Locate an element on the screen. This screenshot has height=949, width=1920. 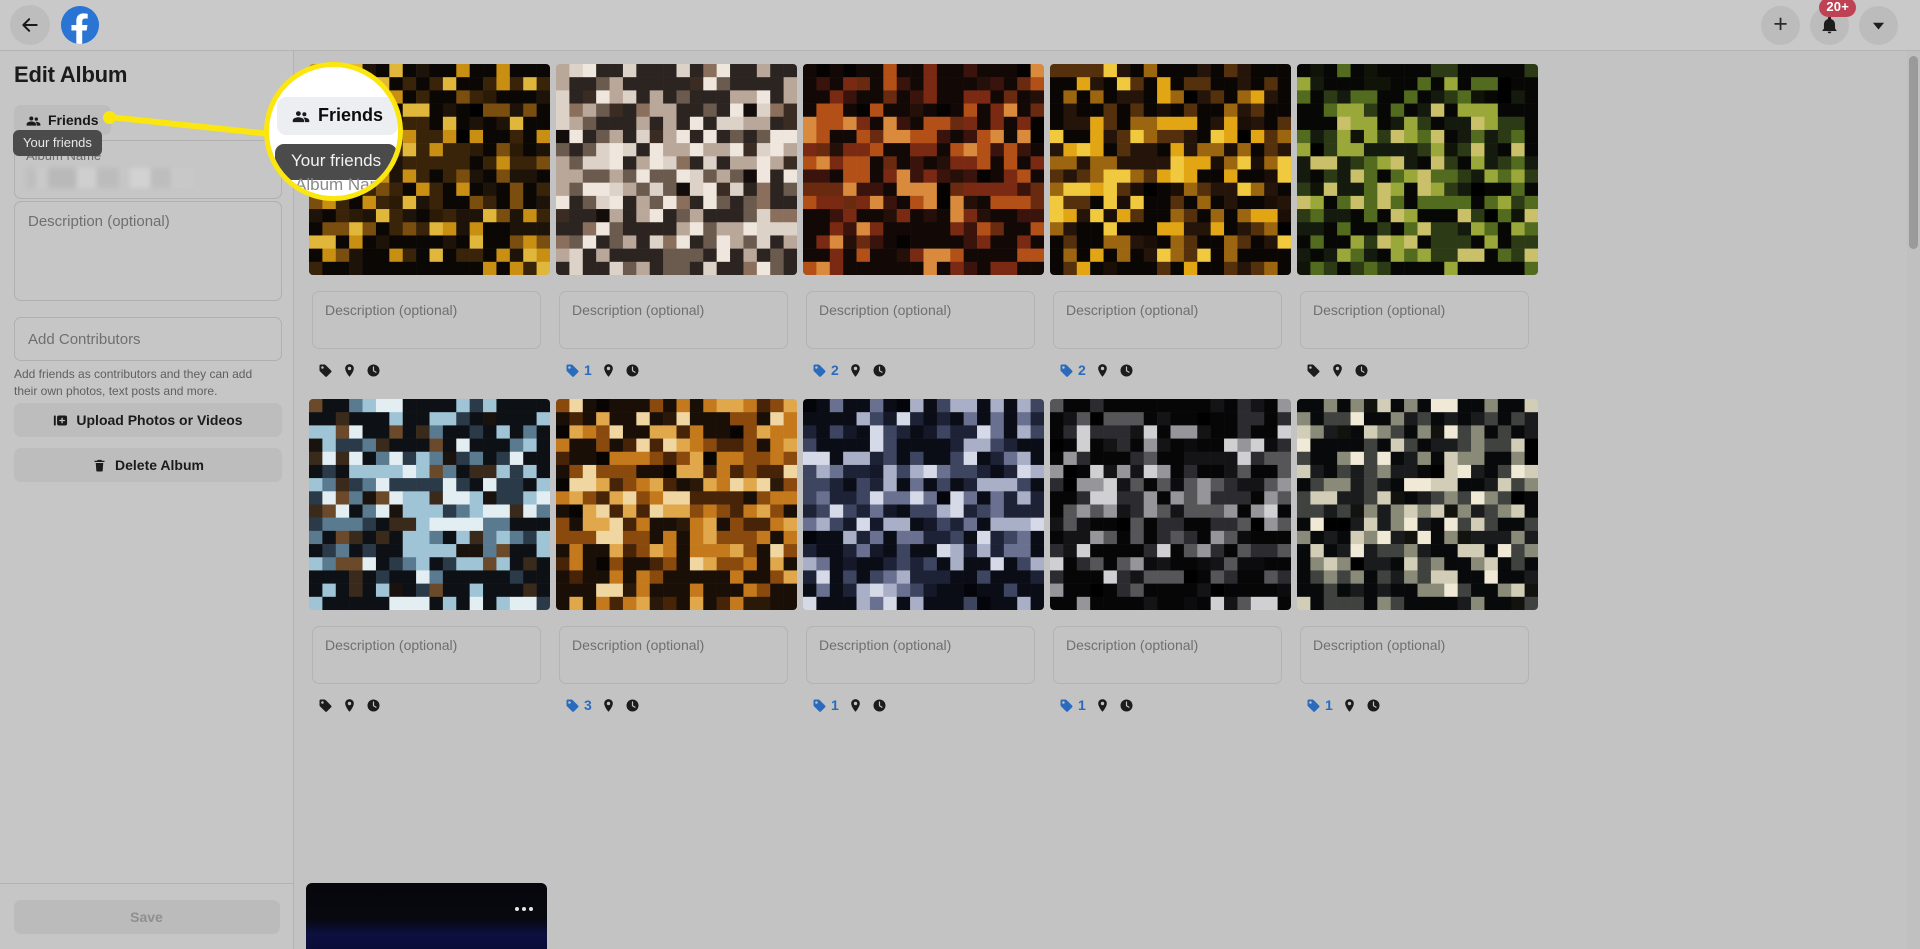
top-bar-actions: + 20+ is located at coordinates (1829, 22).